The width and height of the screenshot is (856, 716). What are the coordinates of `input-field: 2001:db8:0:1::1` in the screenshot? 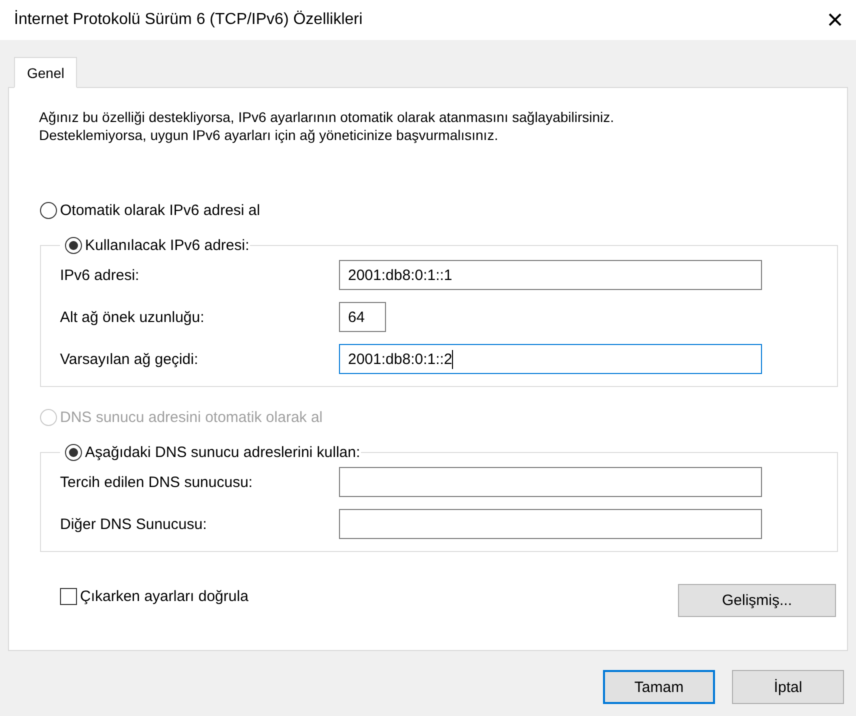 It's located at (550, 275).